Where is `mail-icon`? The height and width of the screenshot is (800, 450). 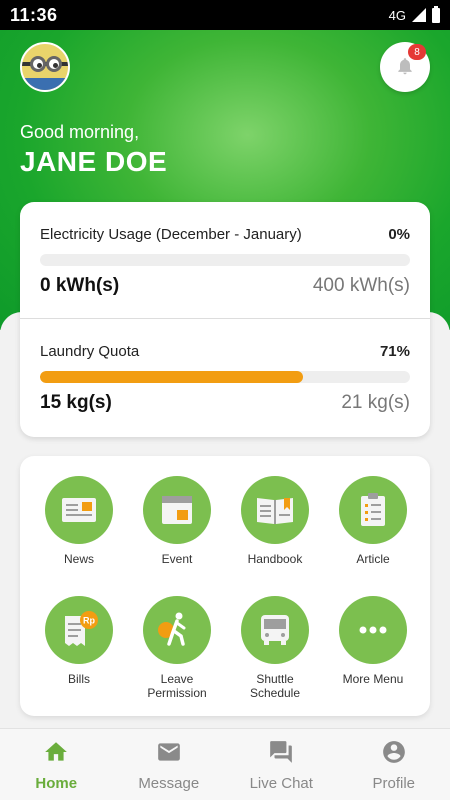 mail-icon is located at coordinates (168, 752).